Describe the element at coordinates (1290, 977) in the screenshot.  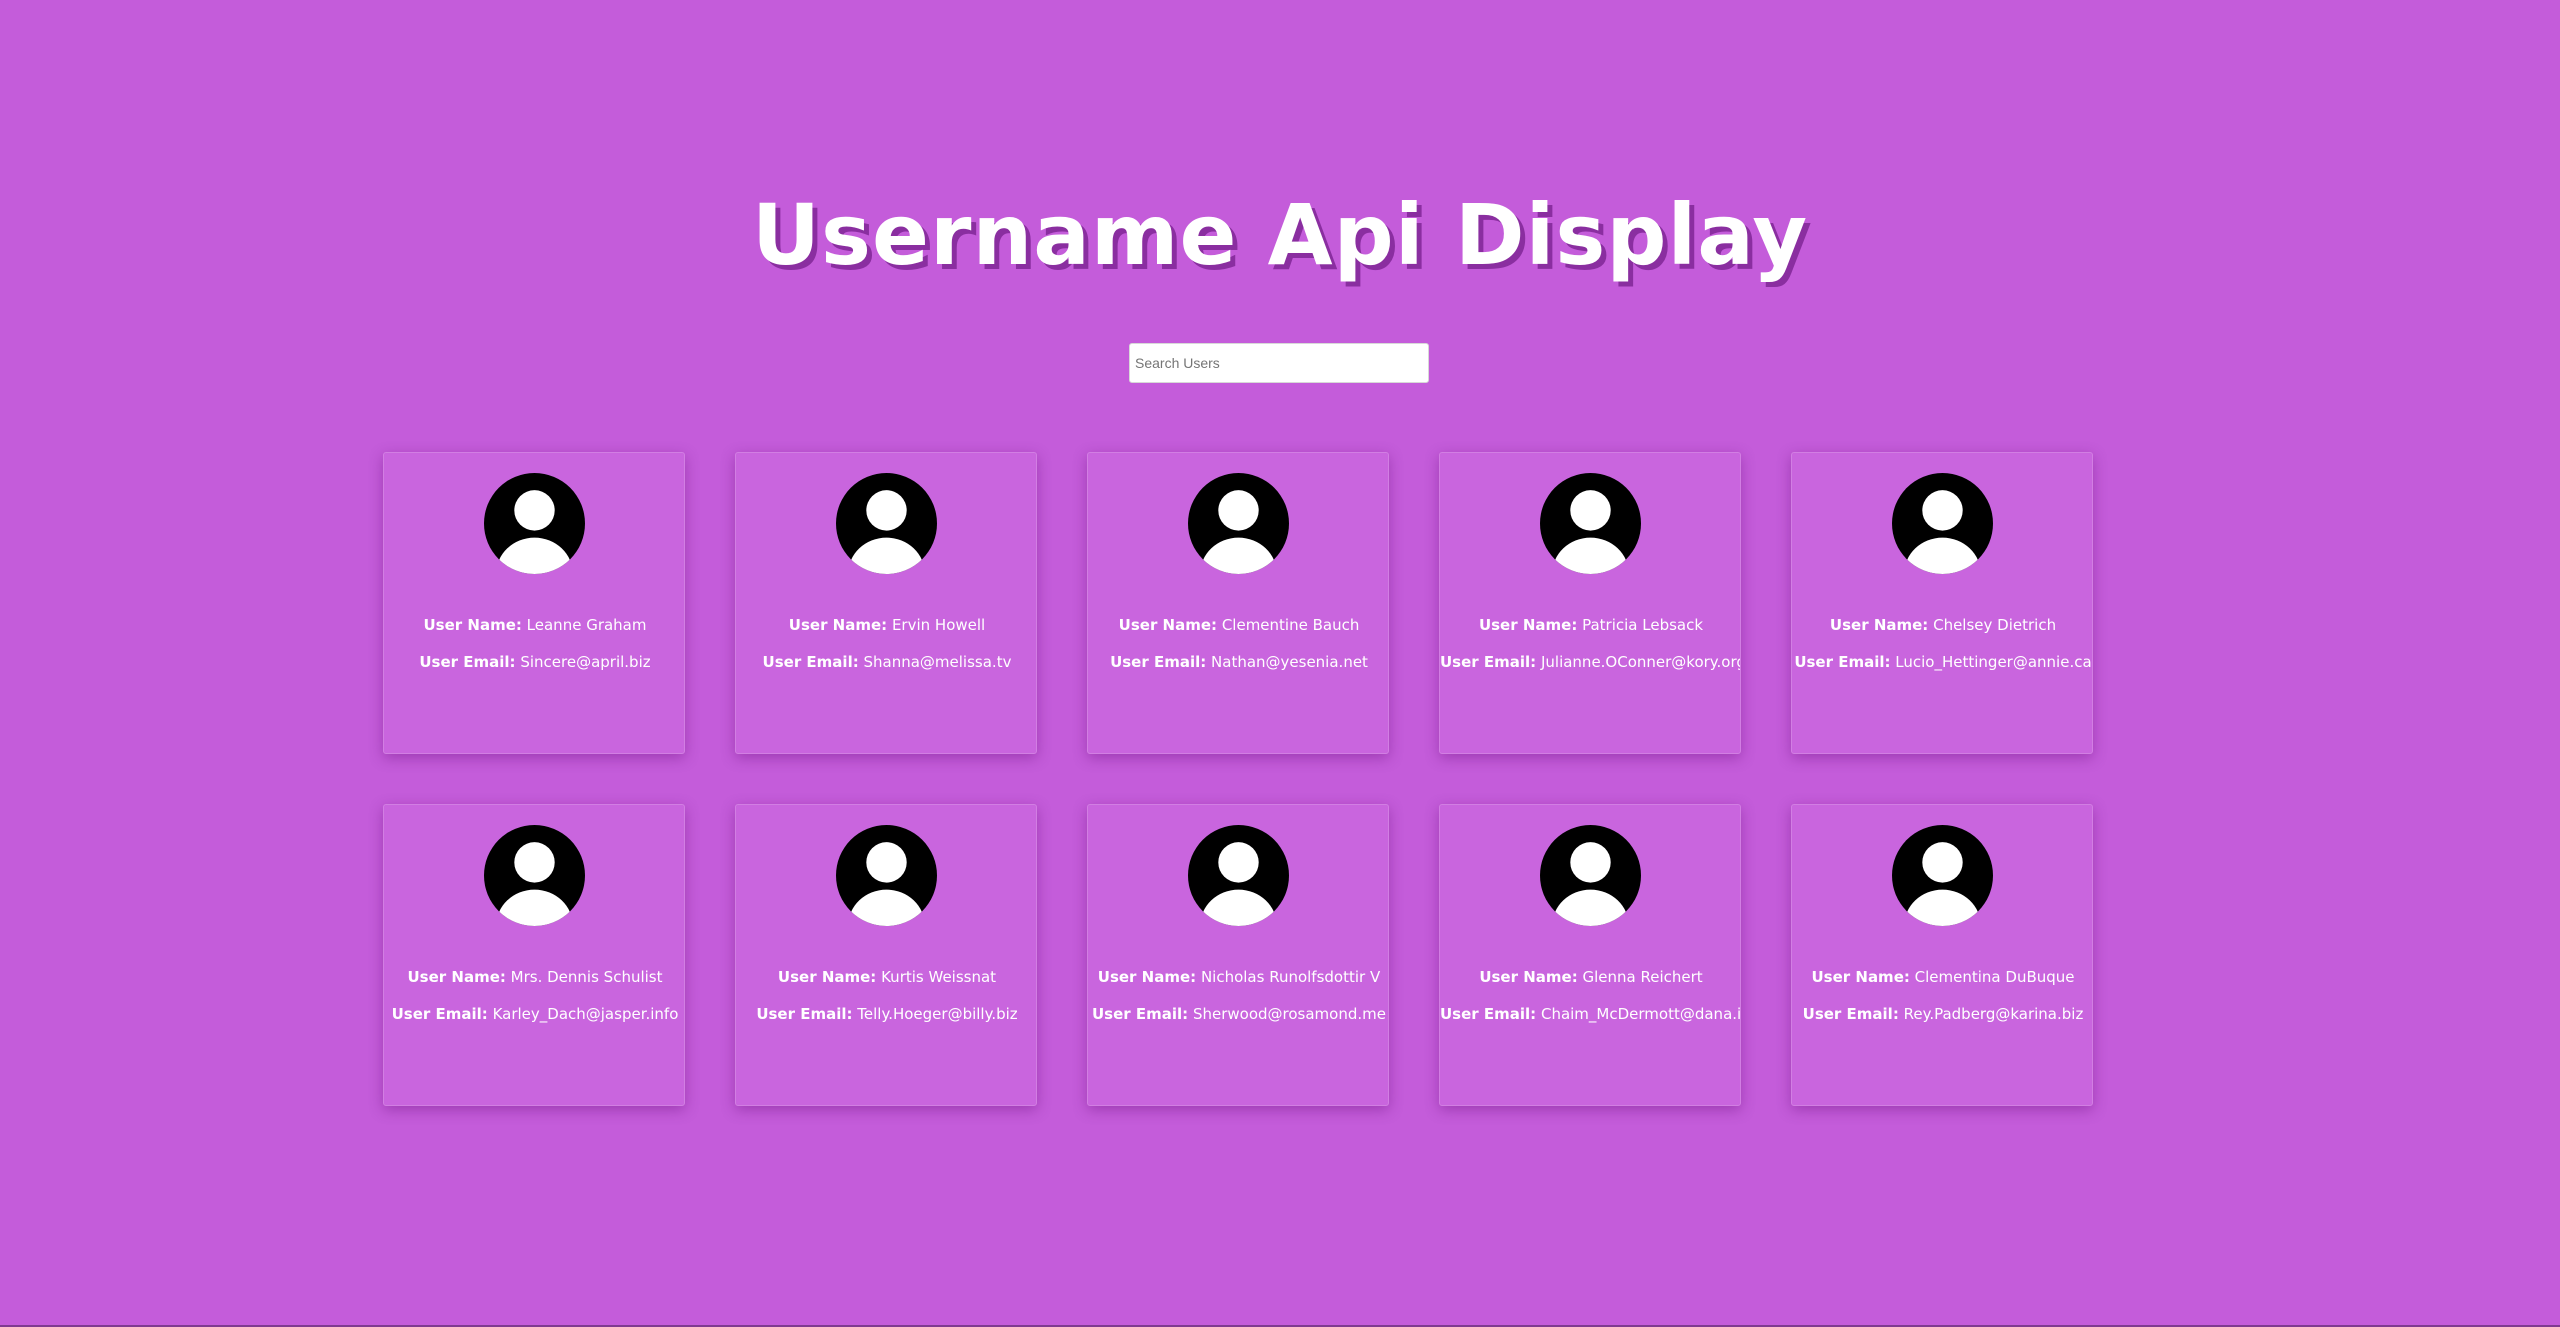
I see `user-name-value: Nicholas Runolfsdottir V` at that location.